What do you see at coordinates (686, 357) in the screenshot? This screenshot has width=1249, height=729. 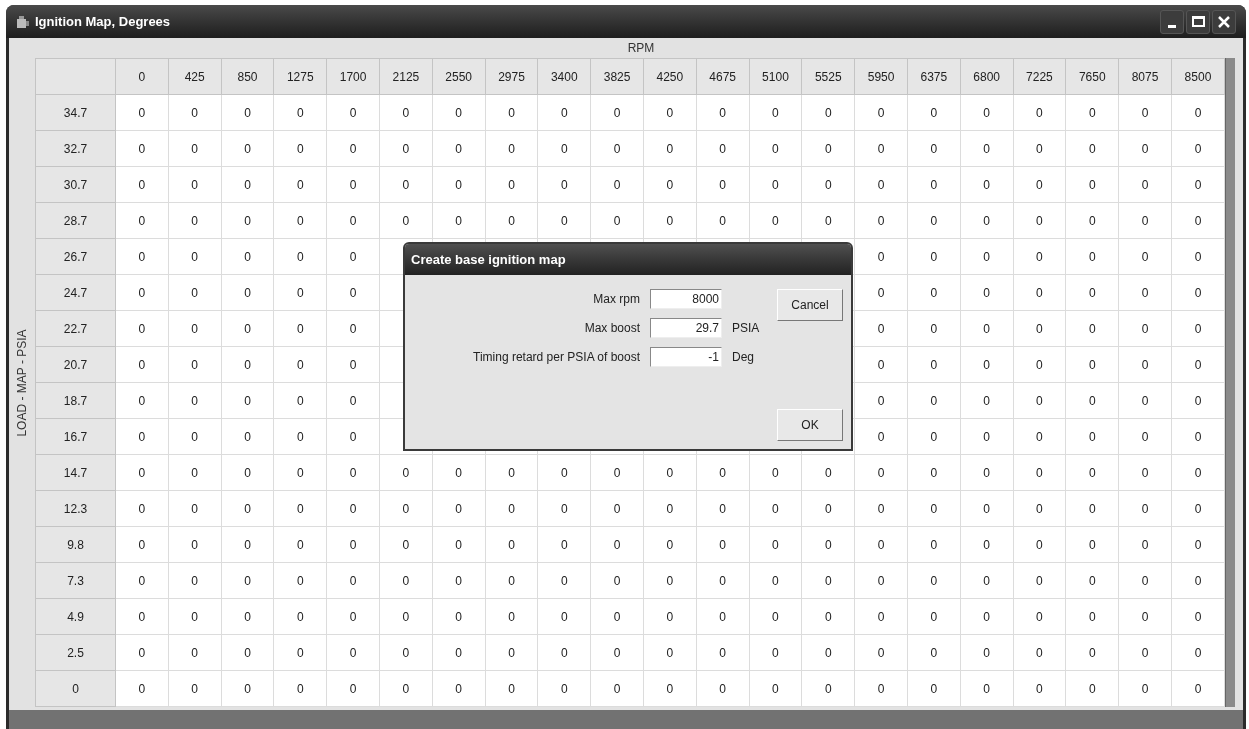 I see `input-field: -1` at bounding box center [686, 357].